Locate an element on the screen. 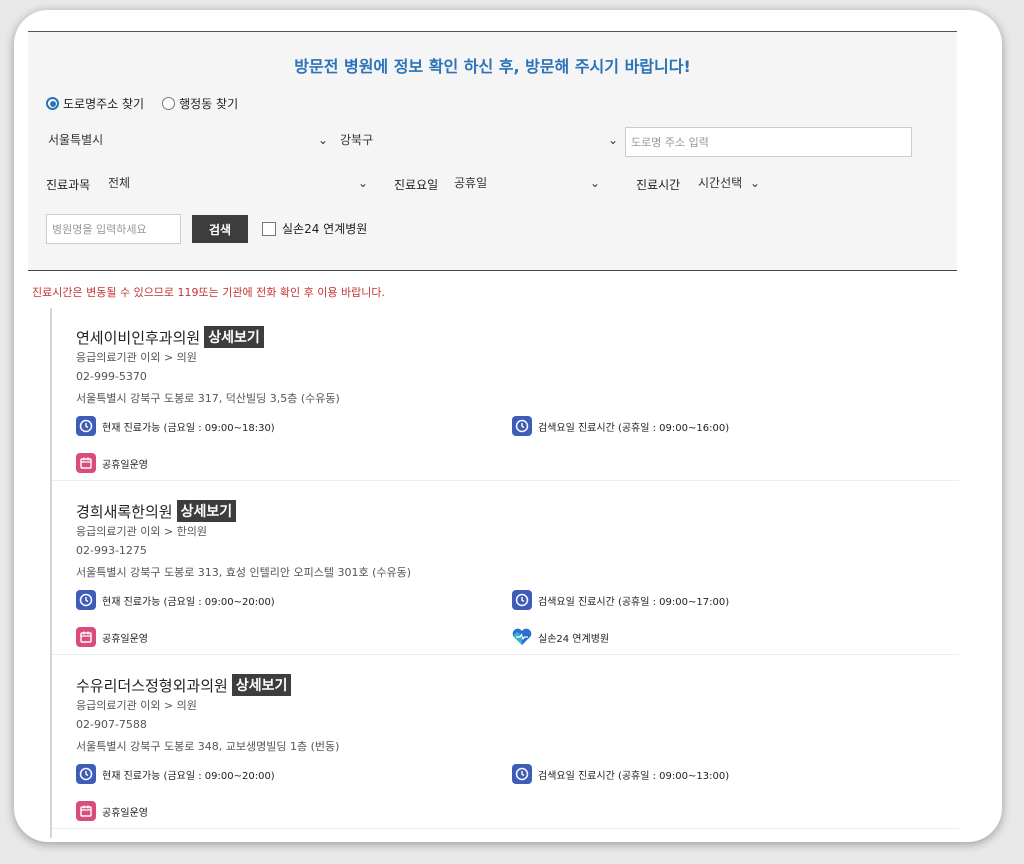 Image resolution: width=1024 pixels, height=864 pixels. hospital-phone: 02-993-1275 is located at coordinates (111, 550).